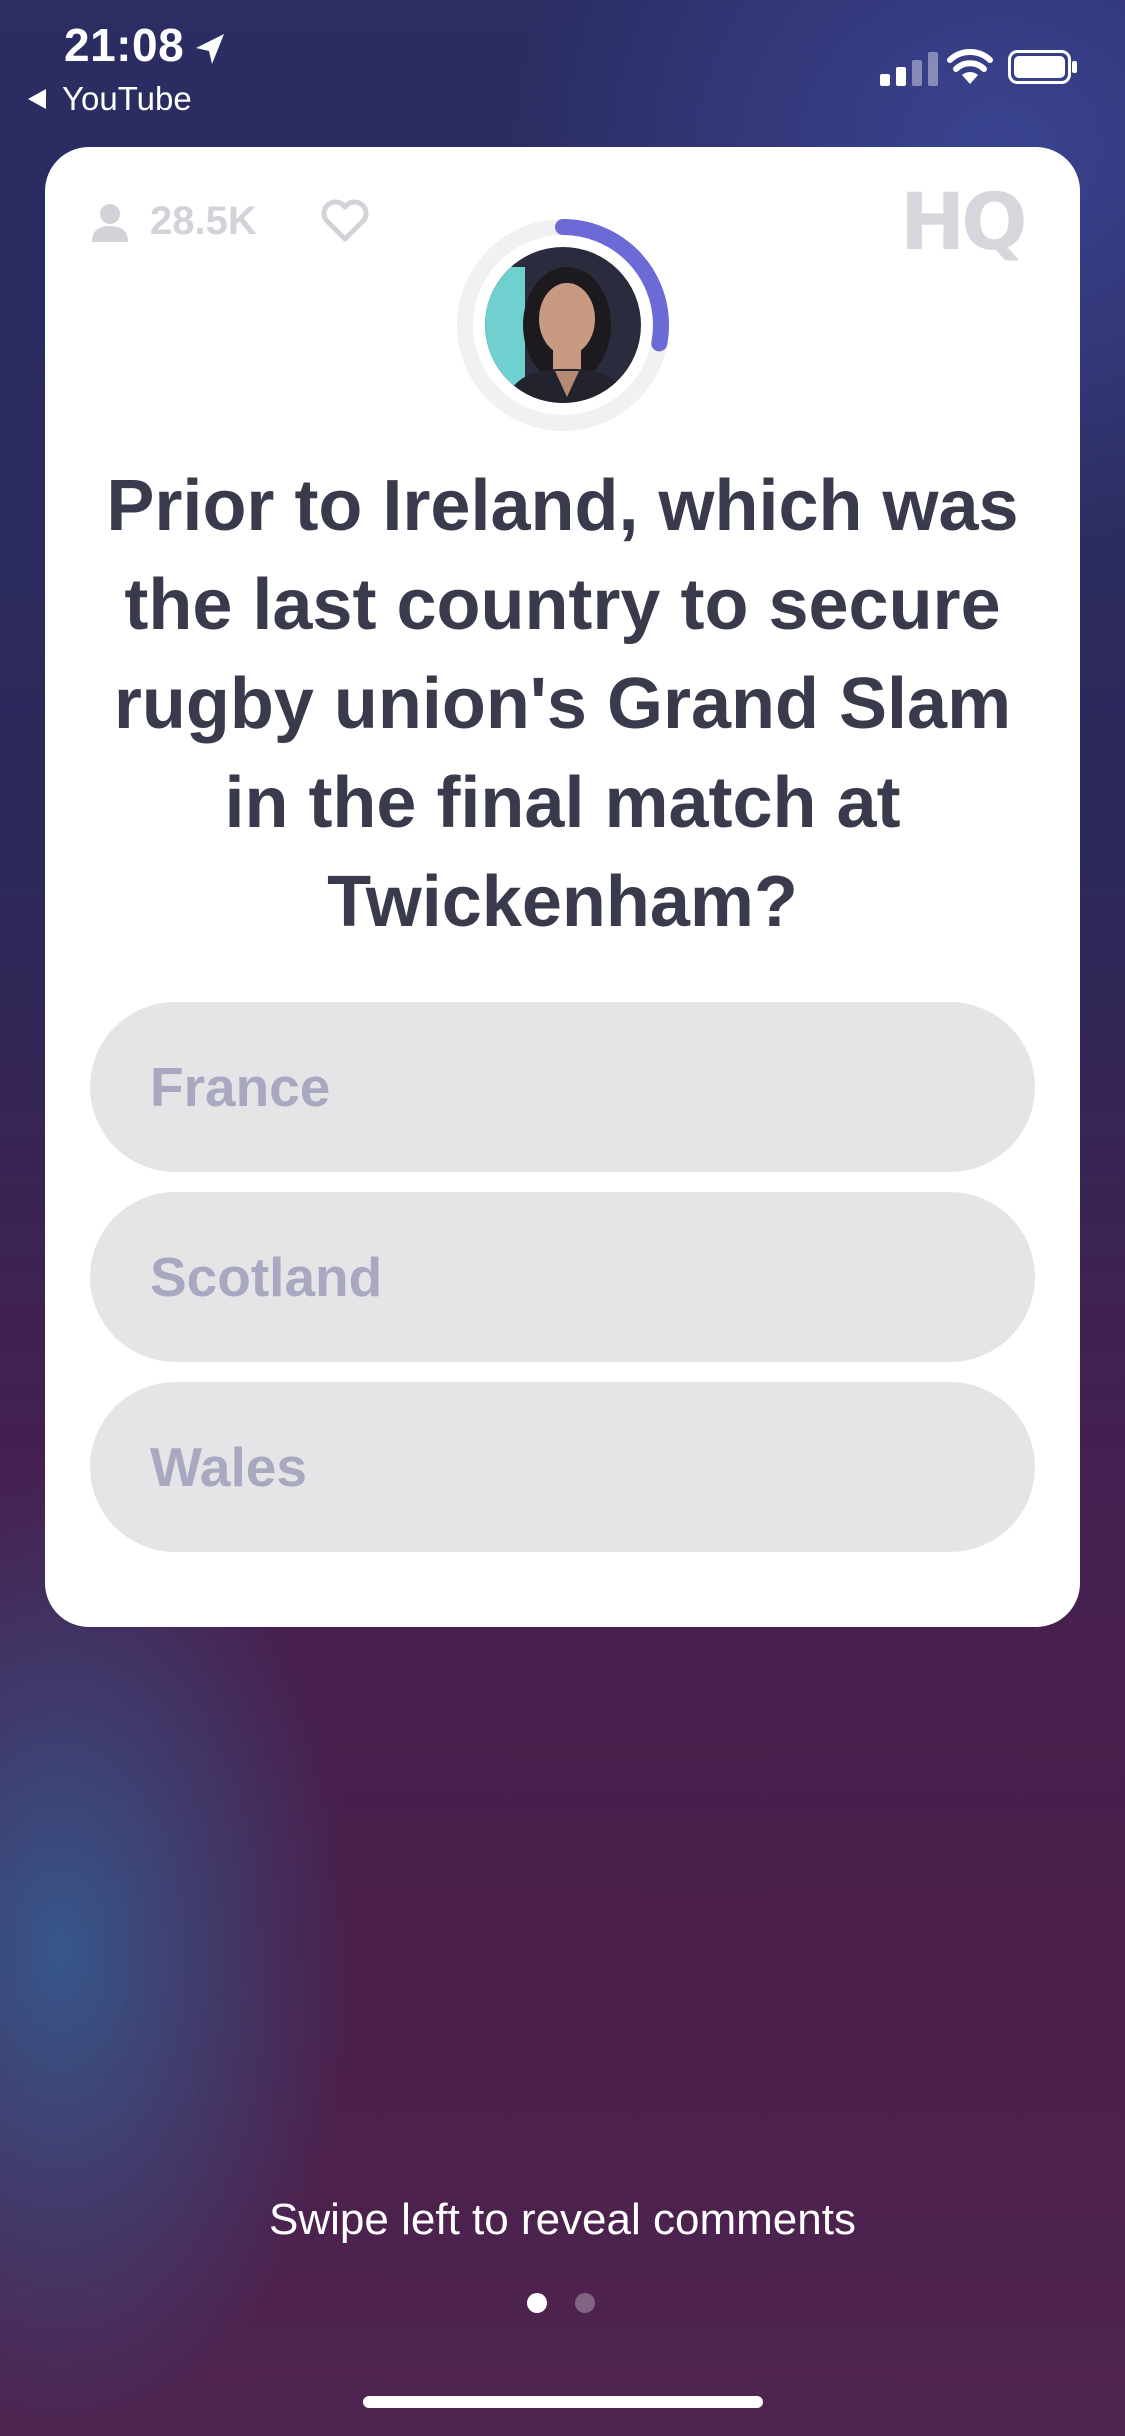  I want to click on viewer-count-value: 28.5K, so click(203, 221).